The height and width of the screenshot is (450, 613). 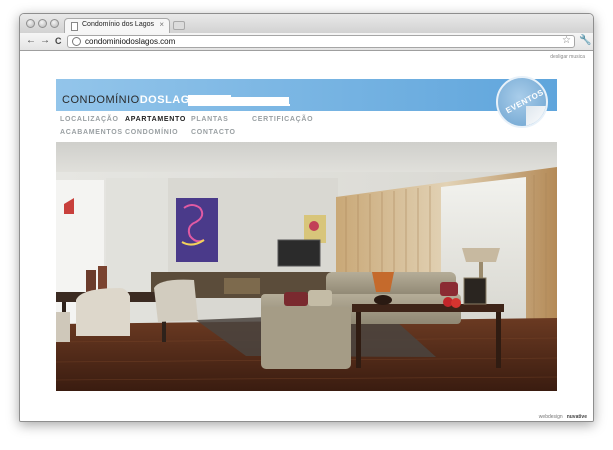 What do you see at coordinates (101, 100) in the screenshot?
I see `logo-light-text: CONDOMÍNIO` at bounding box center [101, 100].